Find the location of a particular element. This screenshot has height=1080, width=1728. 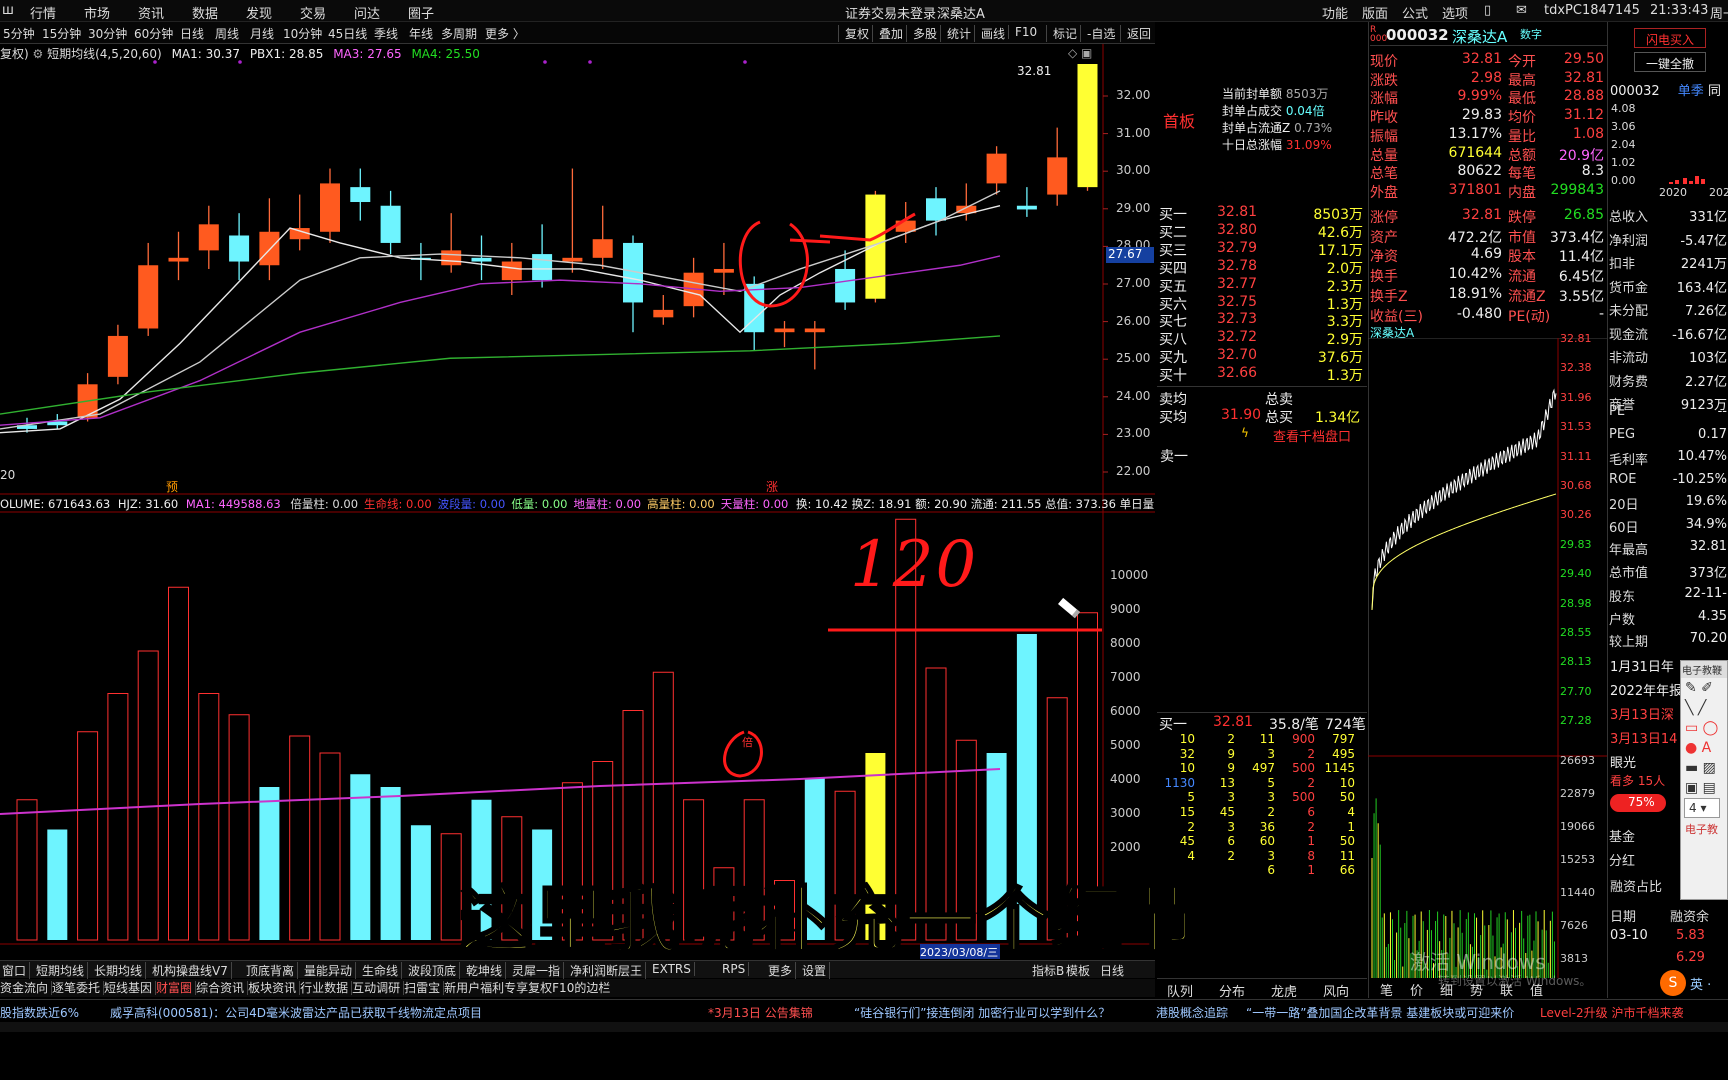

period-tab: 年线 is located at coordinates (421, 33).